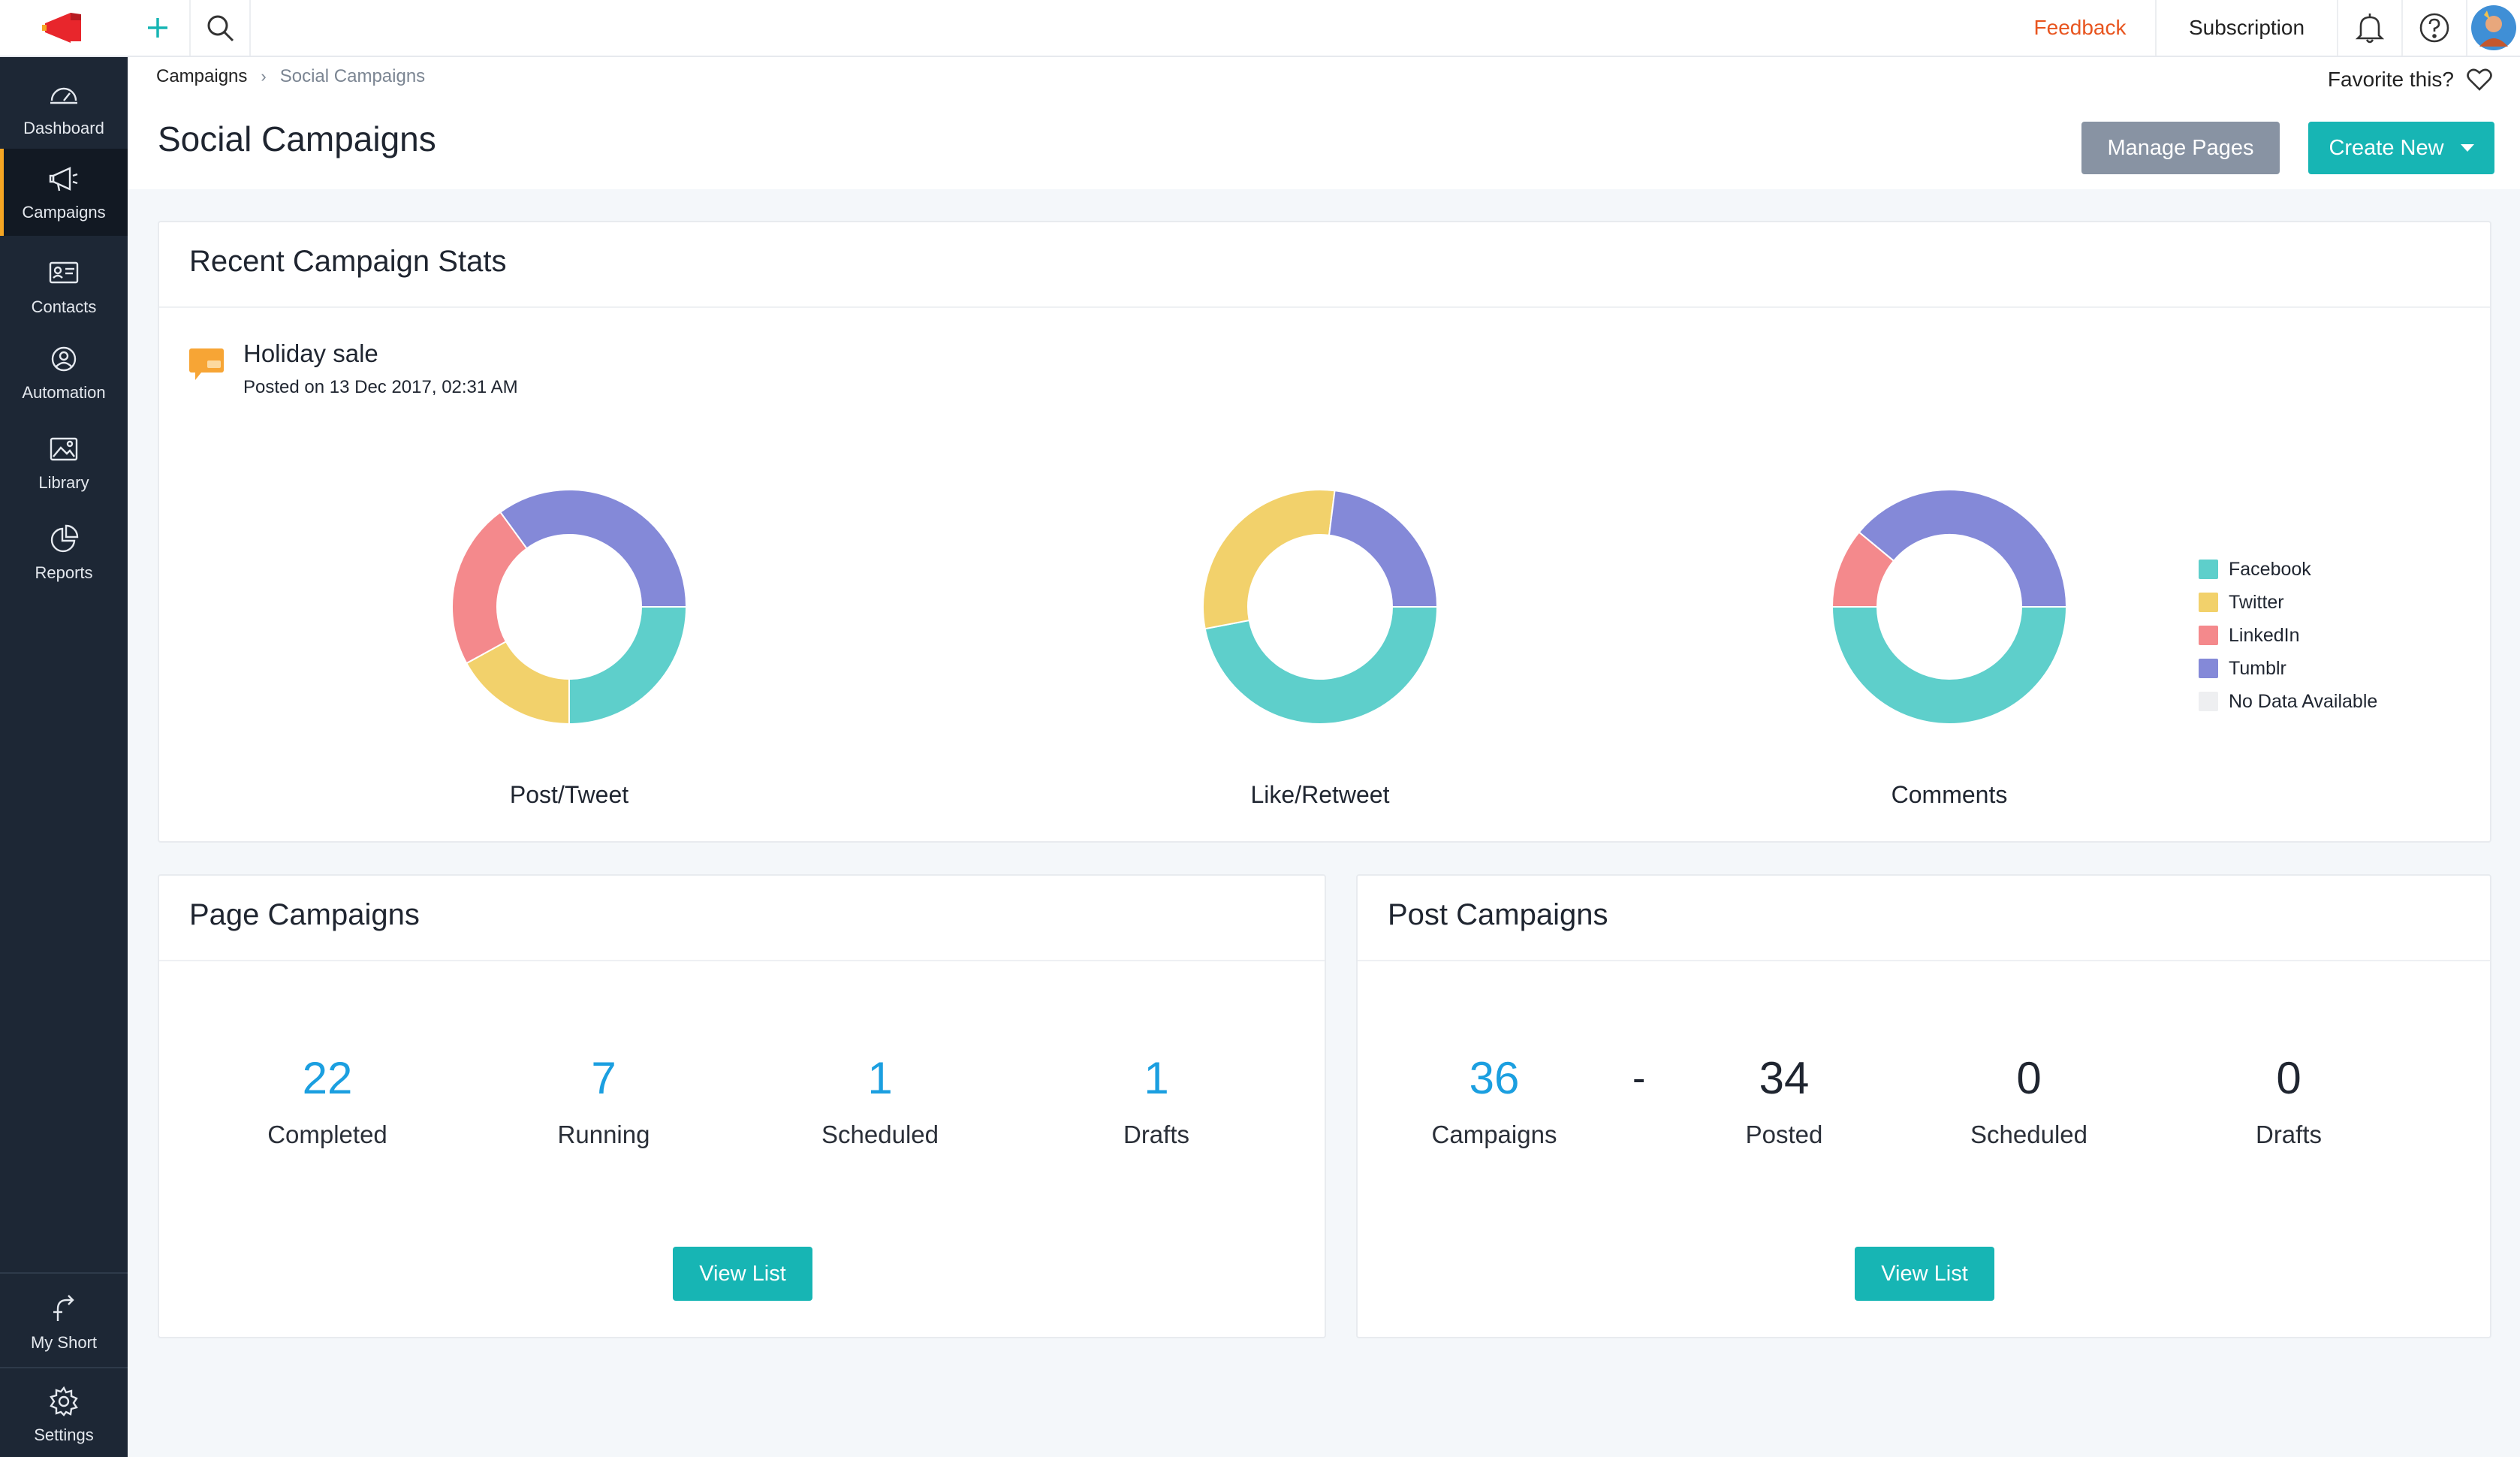  I want to click on subscription-link: Subscription, so click(2247, 28).